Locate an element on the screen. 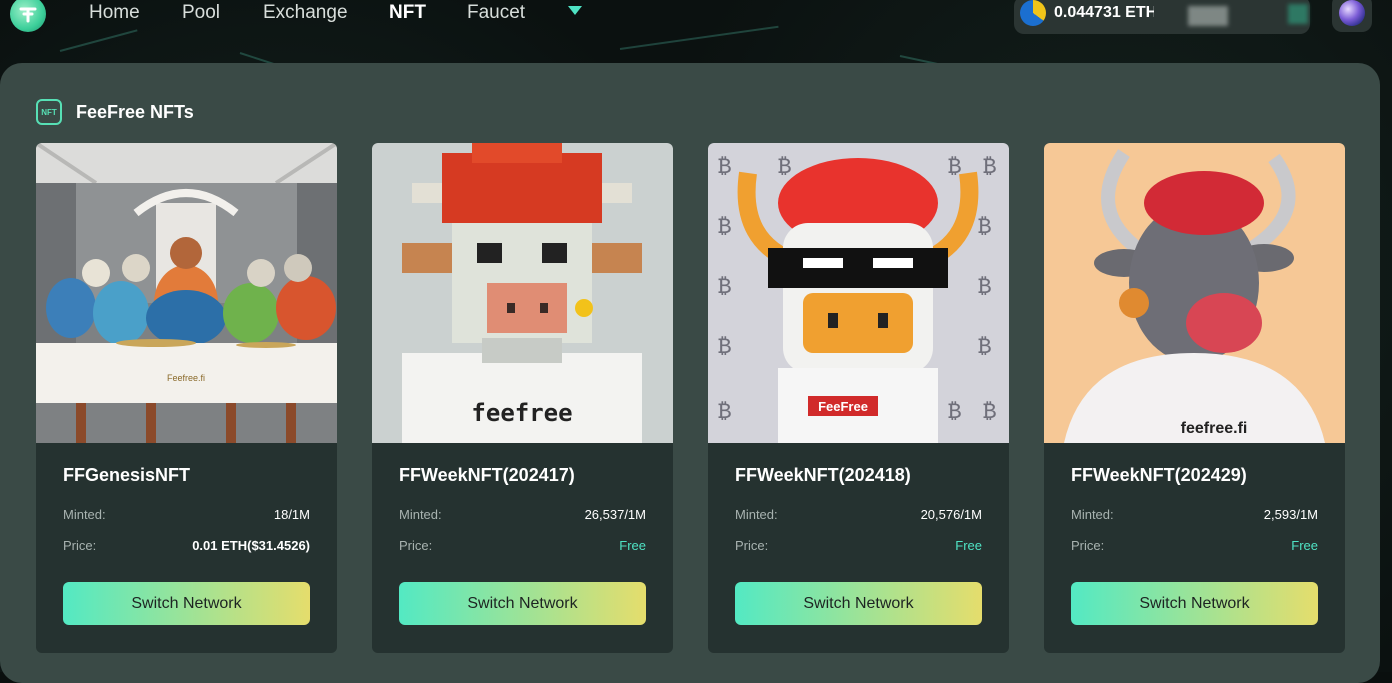  price-value: 0.01 ETH($31.4526) is located at coordinates (251, 545).